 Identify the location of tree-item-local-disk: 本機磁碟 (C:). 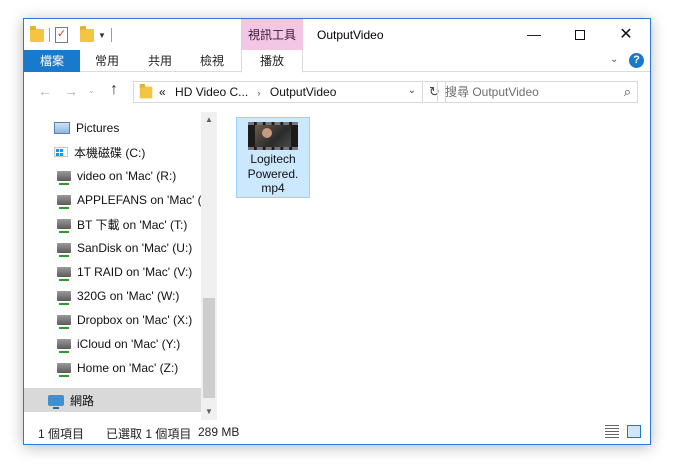
(127, 152).